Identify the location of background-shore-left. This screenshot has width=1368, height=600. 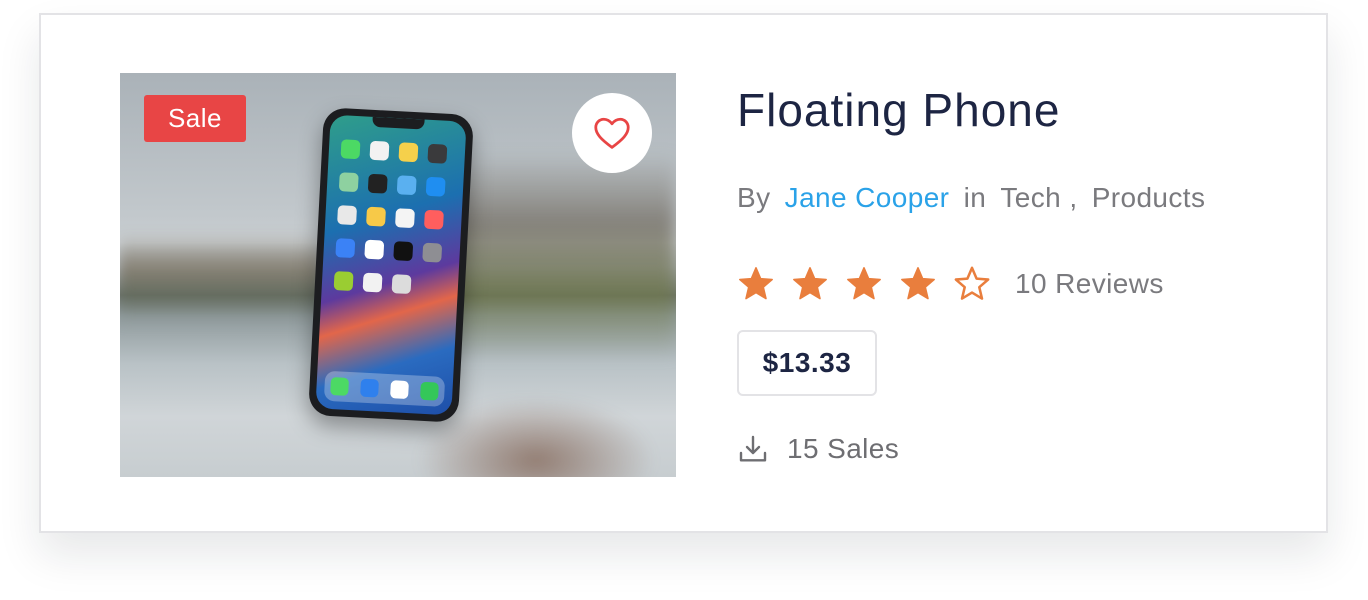
(220, 278).